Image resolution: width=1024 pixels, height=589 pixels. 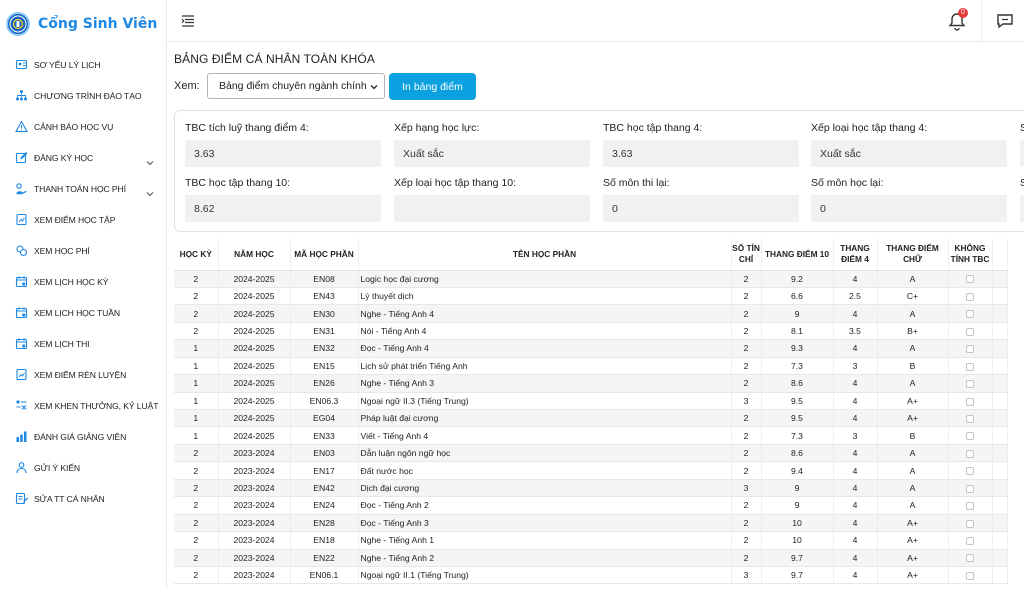 What do you see at coordinates (957, 20) in the screenshot?
I see `notification-button: 0` at bounding box center [957, 20].